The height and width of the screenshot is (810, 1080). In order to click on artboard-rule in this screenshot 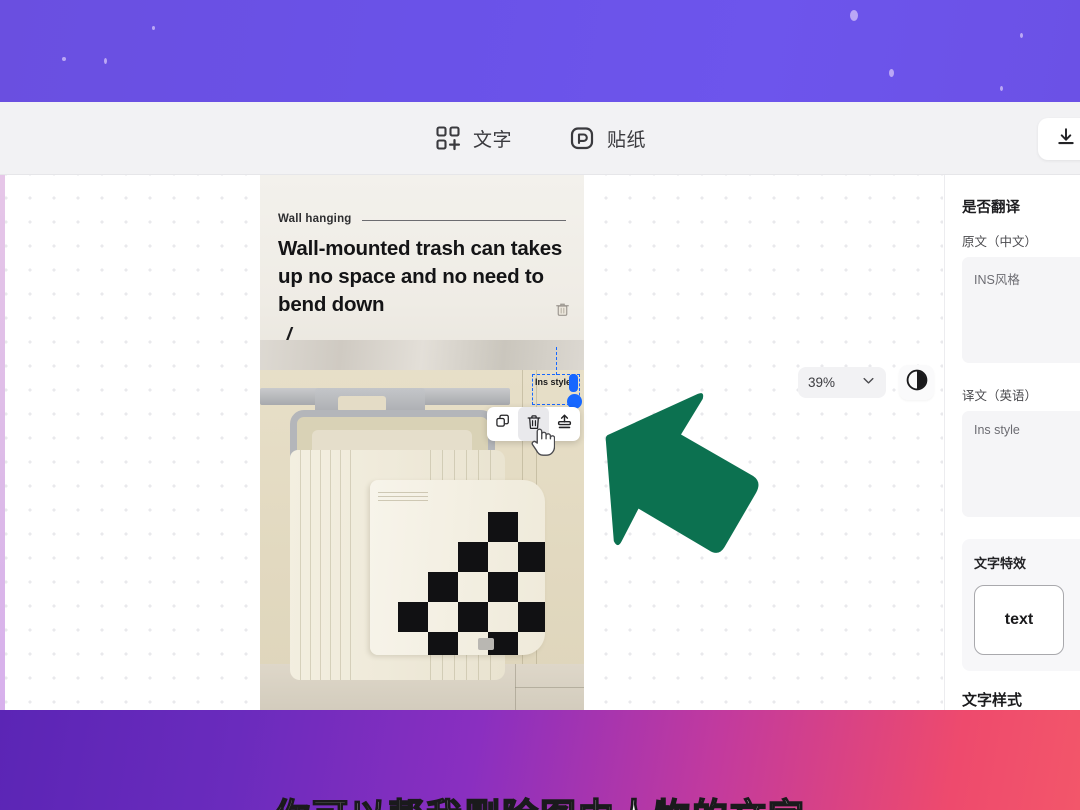, I will do `click(463, 220)`.